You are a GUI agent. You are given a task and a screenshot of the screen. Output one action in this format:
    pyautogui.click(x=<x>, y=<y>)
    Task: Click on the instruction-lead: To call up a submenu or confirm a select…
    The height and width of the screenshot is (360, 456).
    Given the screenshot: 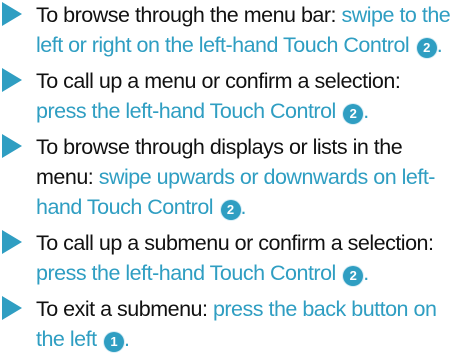 What is the action you would take?
    pyautogui.click(x=235, y=243)
    